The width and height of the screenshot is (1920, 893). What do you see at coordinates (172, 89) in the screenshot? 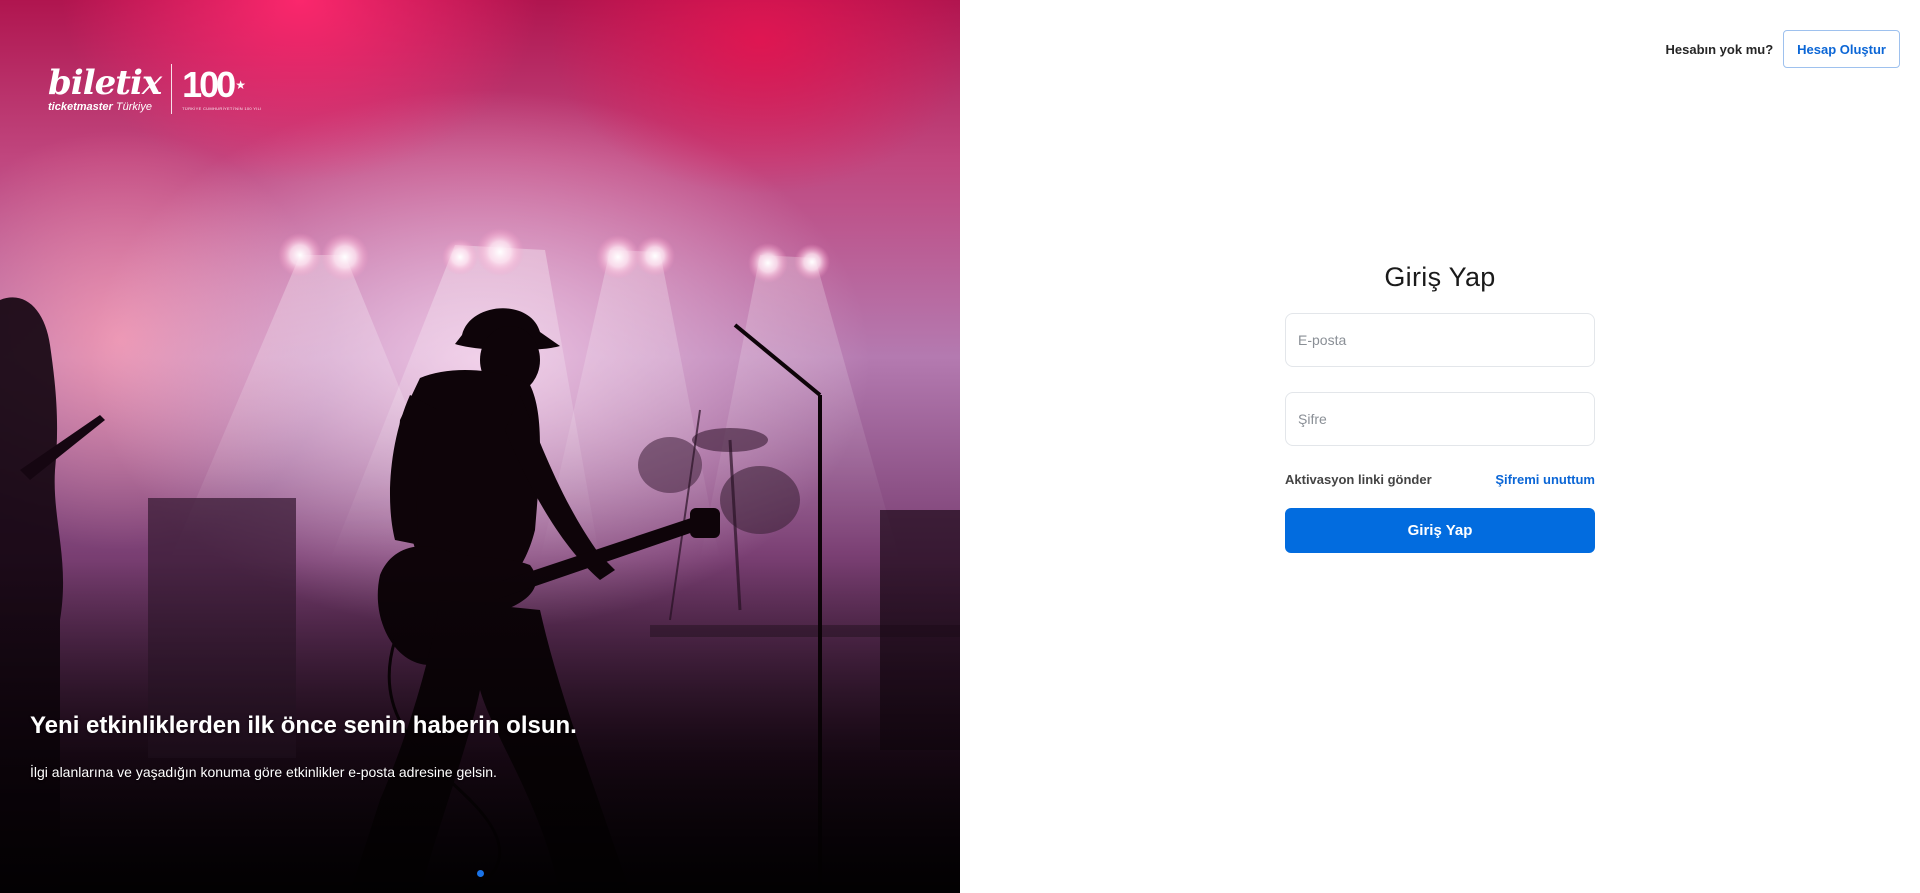
I see `logo-divider` at bounding box center [172, 89].